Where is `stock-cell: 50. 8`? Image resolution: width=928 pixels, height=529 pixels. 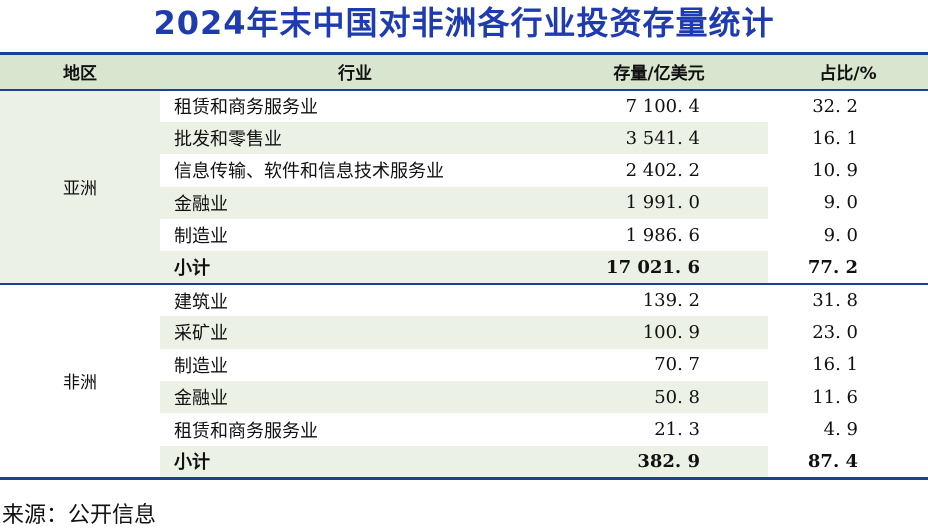 stock-cell: 50. 8 is located at coordinates (659, 397).